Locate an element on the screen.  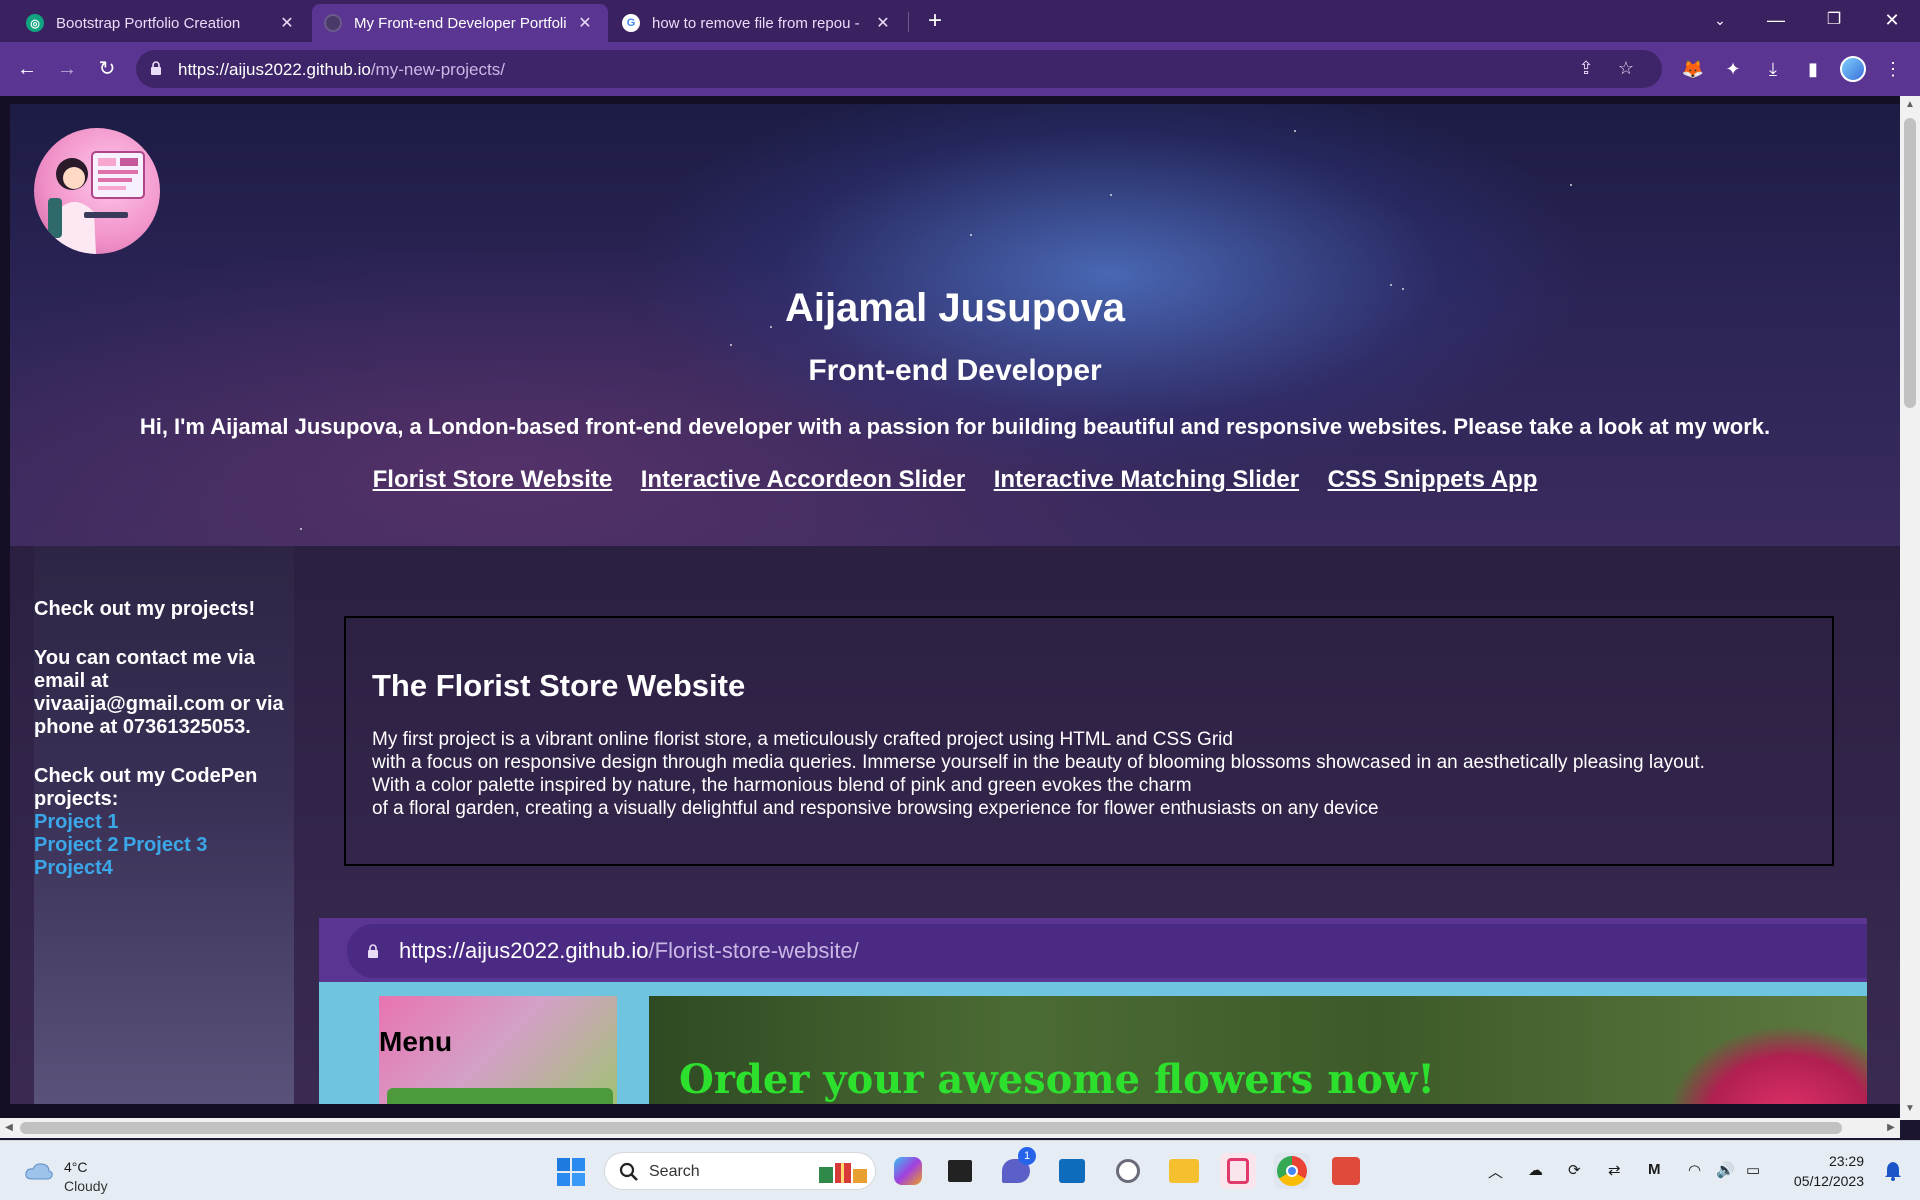
codepen-project-2-link: Project 2 is located at coordinates (76, 845).